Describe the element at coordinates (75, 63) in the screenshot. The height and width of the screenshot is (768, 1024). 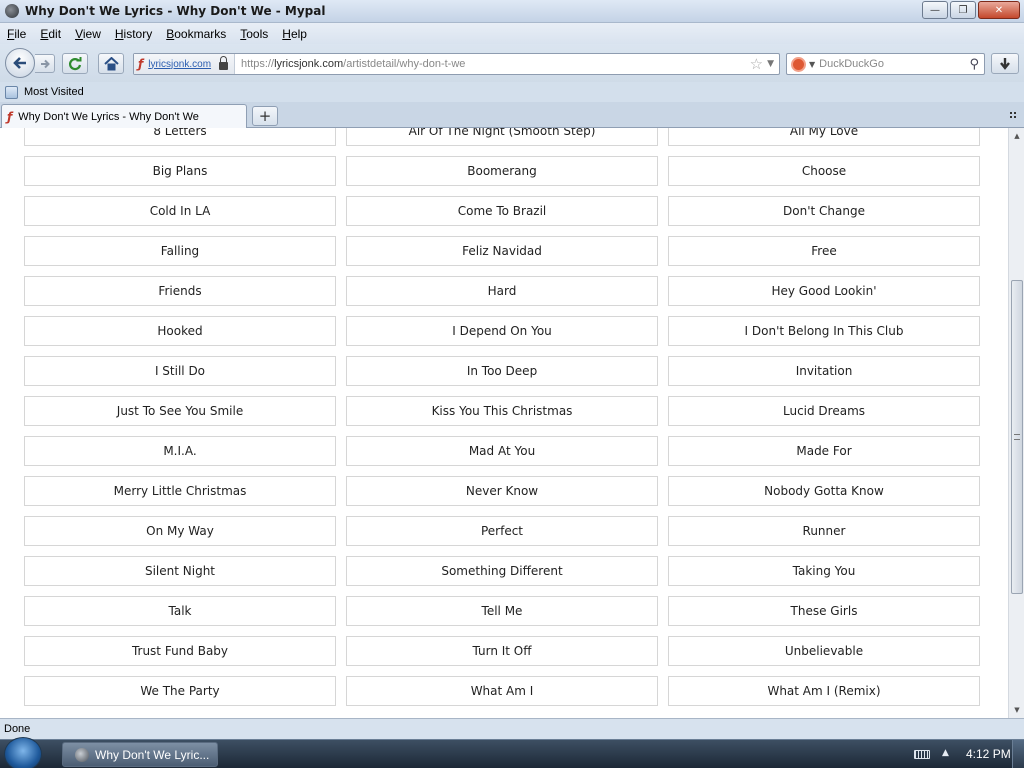
I see `reload-button` at that location.